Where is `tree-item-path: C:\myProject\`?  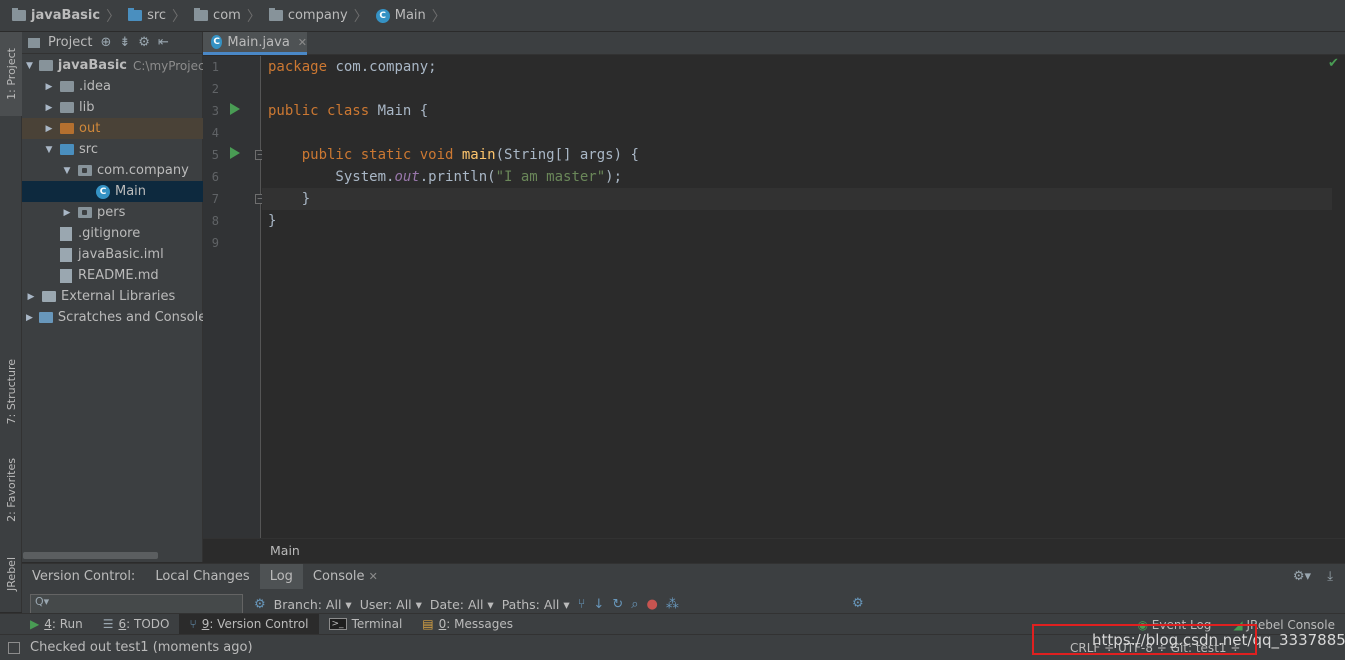 tree-item-path: C:\myProject\ is located at coordinates (167, 65).